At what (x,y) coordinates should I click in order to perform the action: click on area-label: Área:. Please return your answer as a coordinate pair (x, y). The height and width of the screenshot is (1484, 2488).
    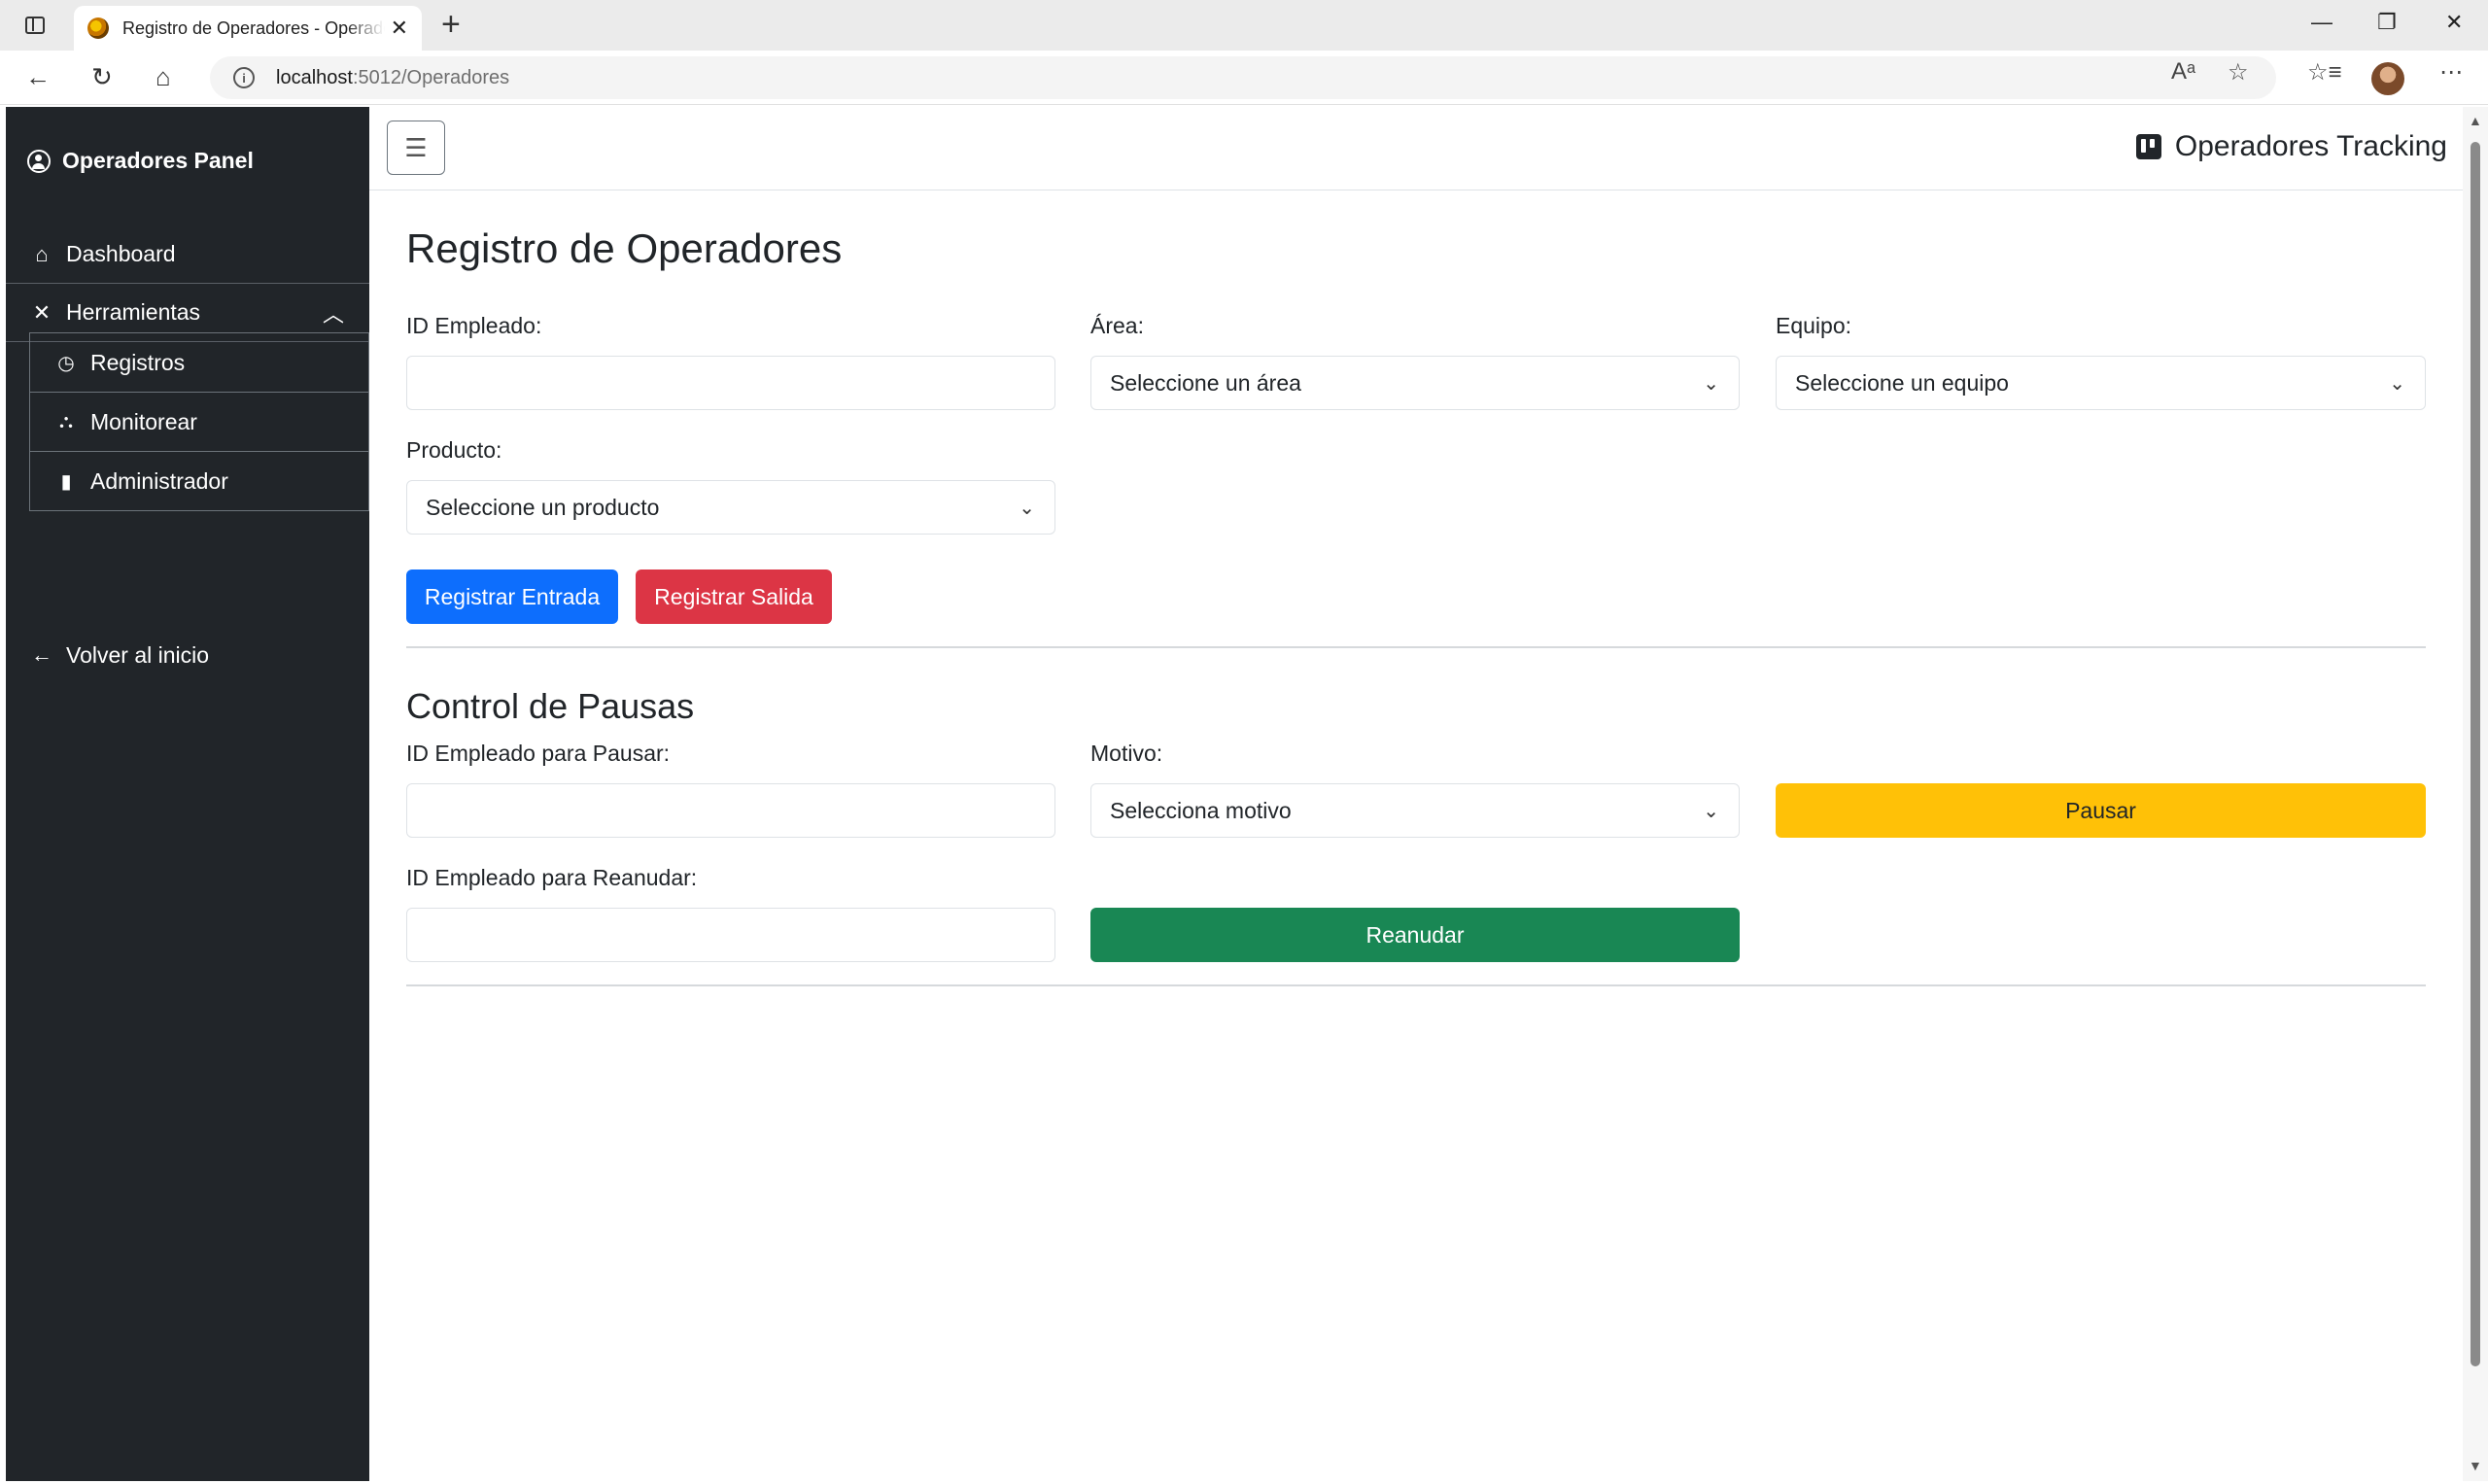
    Looking at the image, I should click on (1117, 325).